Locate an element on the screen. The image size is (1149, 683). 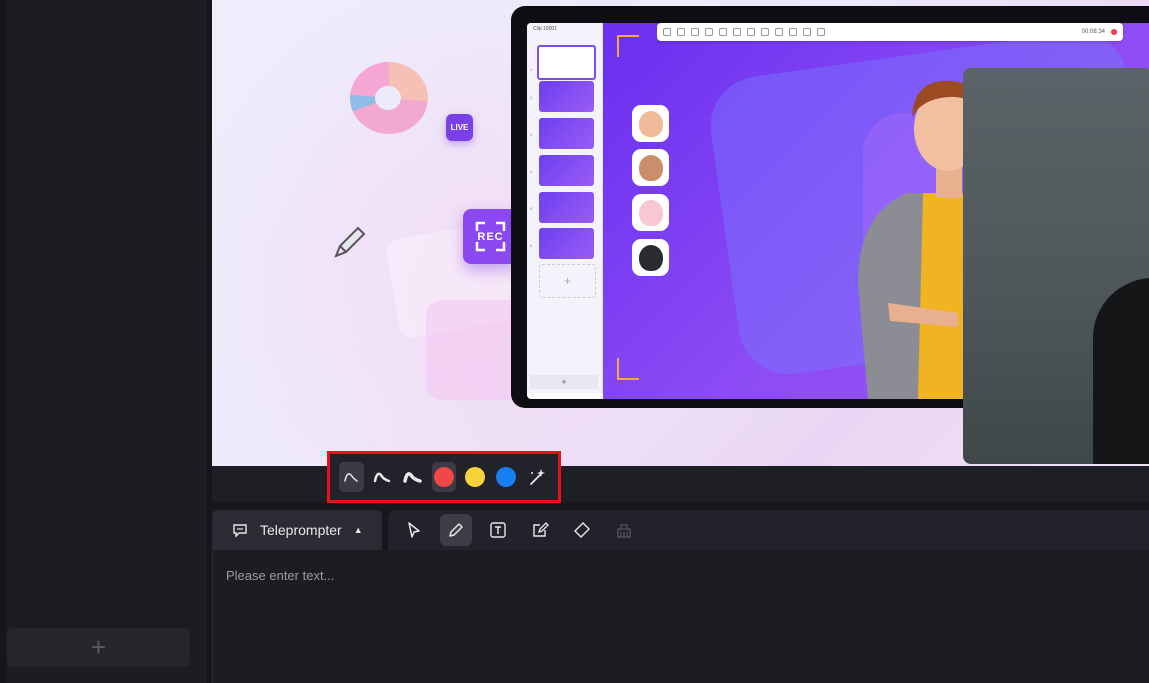
donut-chart-decor is located at coordinates (389, 98).